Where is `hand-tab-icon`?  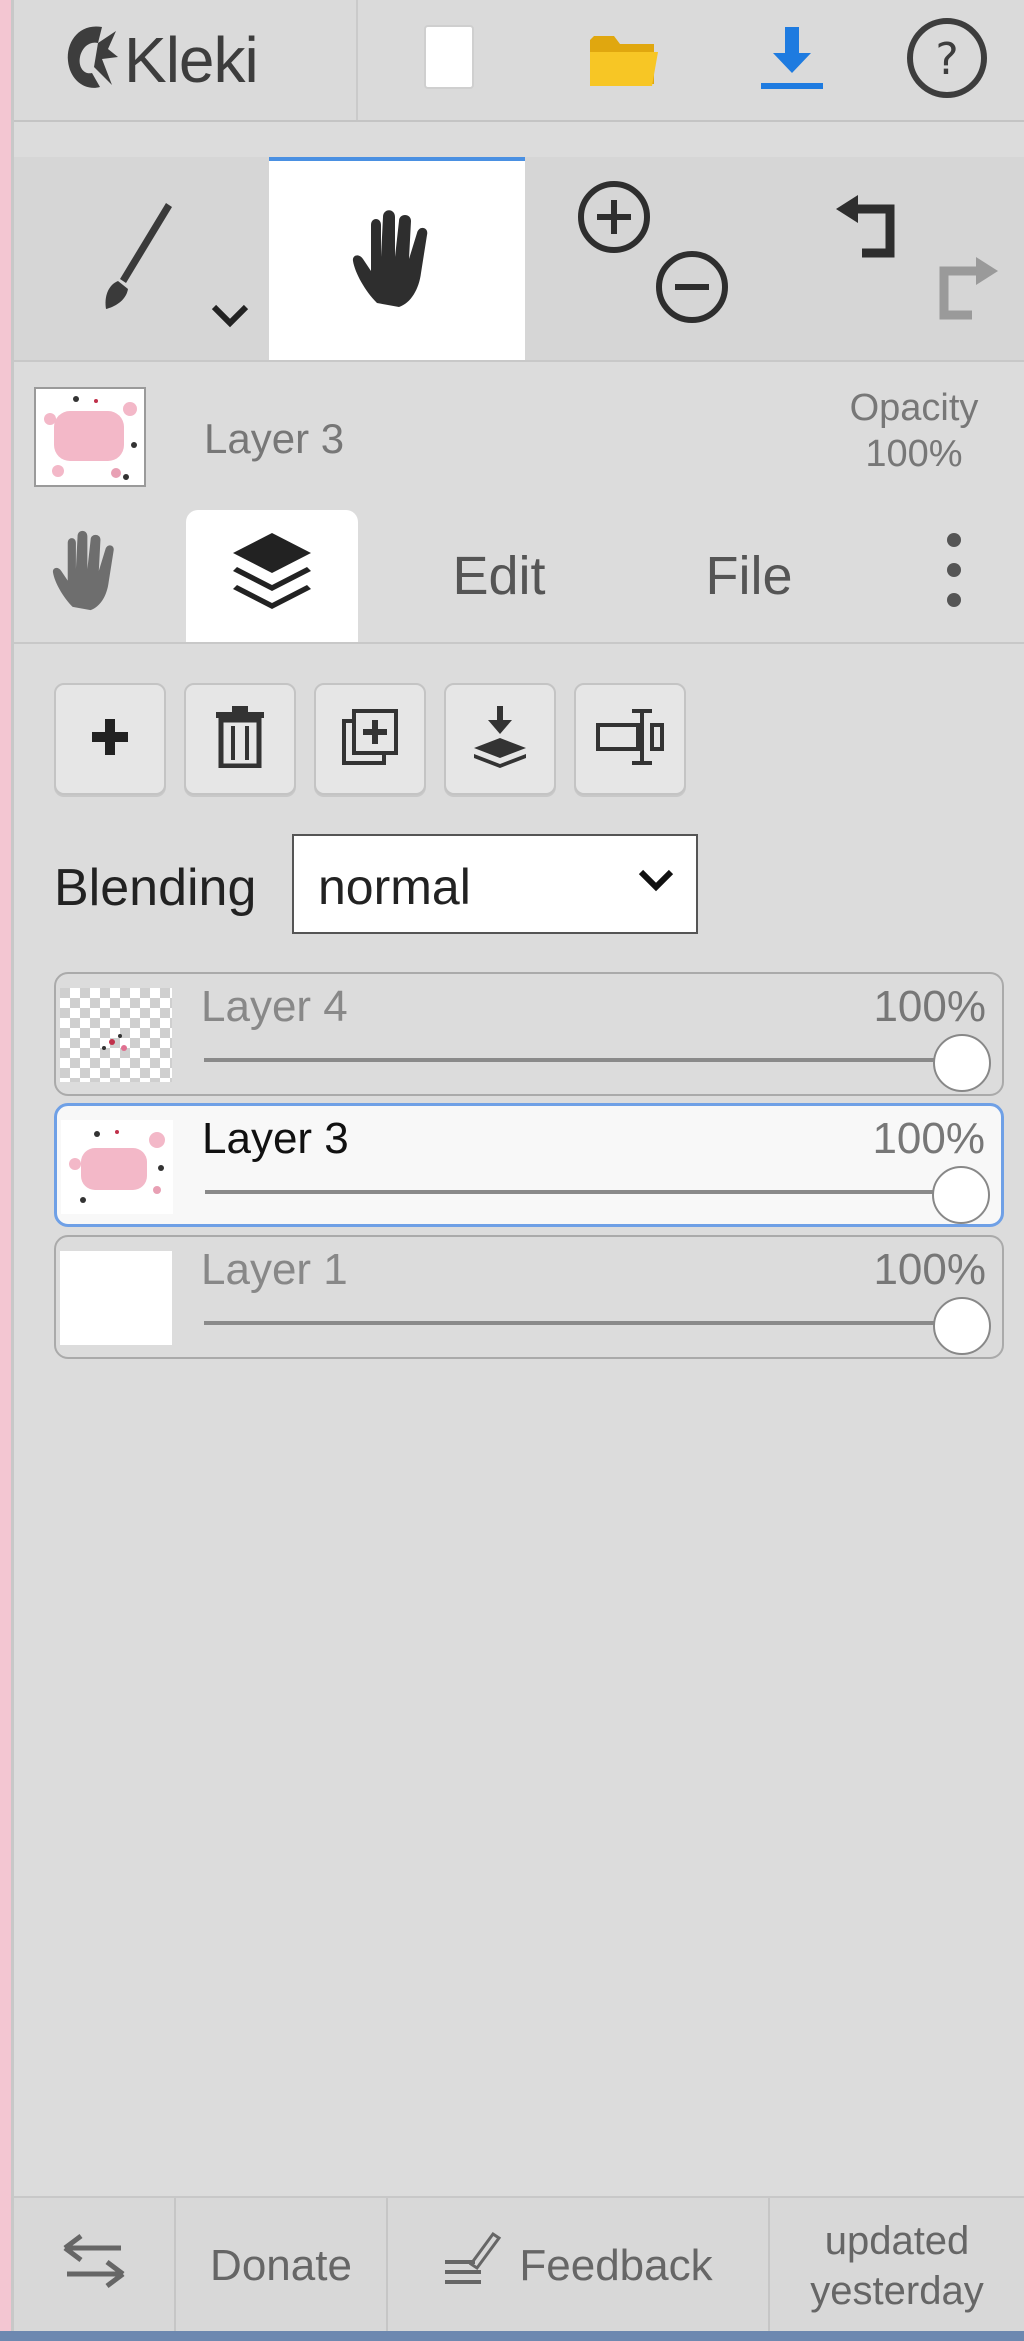 hand-tab-icon is located at coordinates (89, 576).